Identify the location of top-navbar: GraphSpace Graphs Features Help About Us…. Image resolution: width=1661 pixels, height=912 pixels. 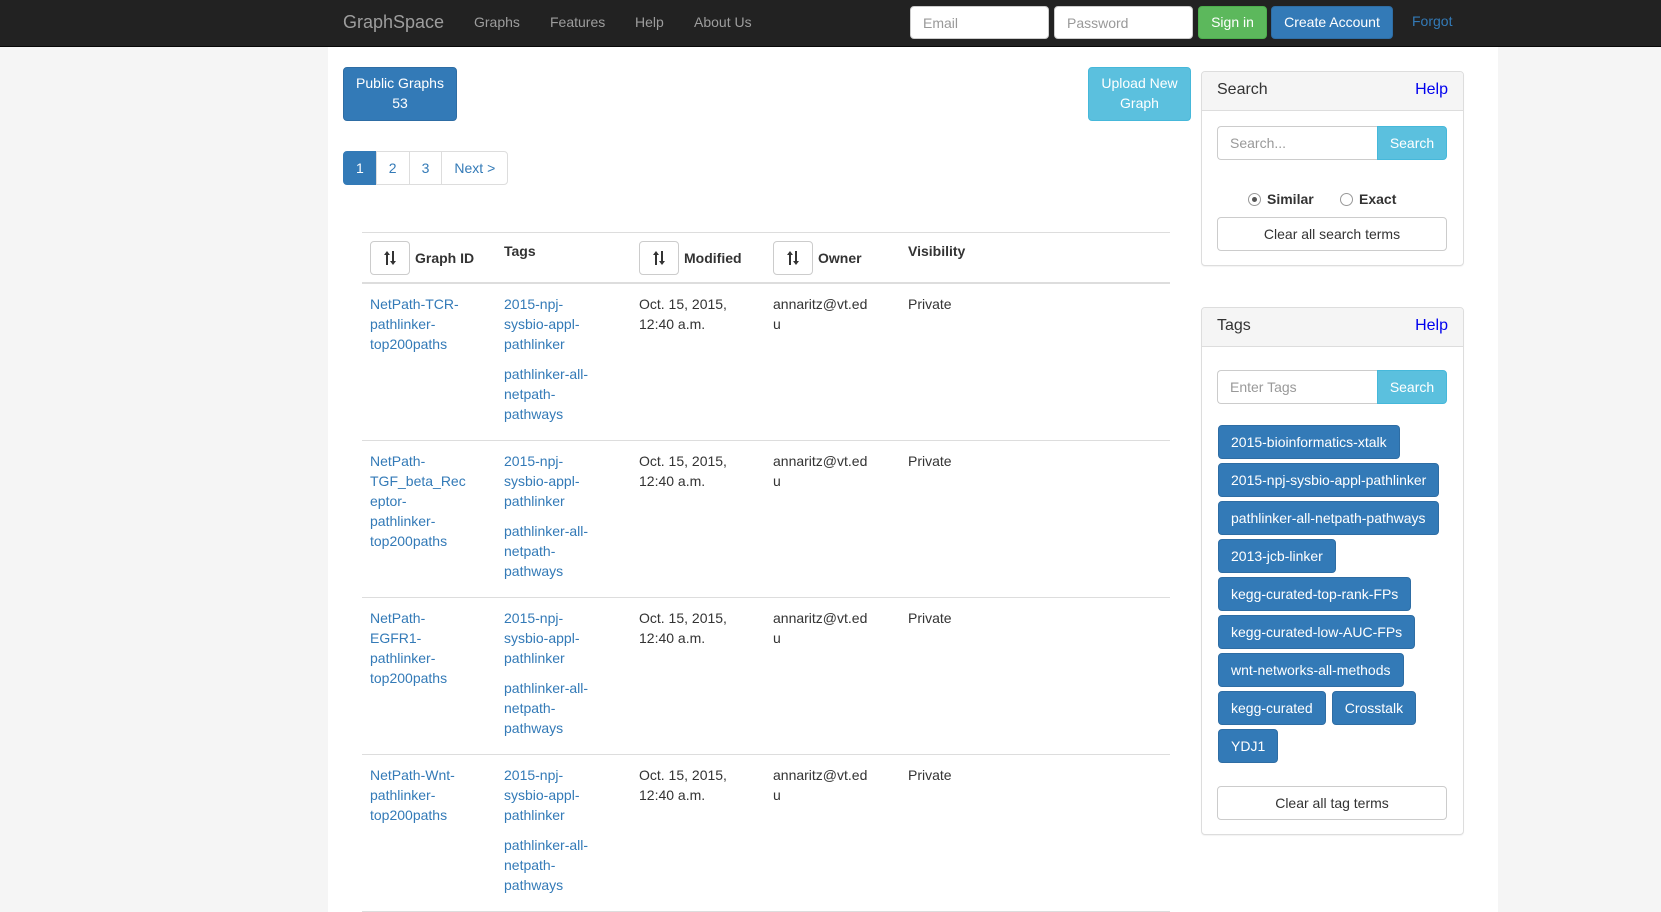
(830, 23).